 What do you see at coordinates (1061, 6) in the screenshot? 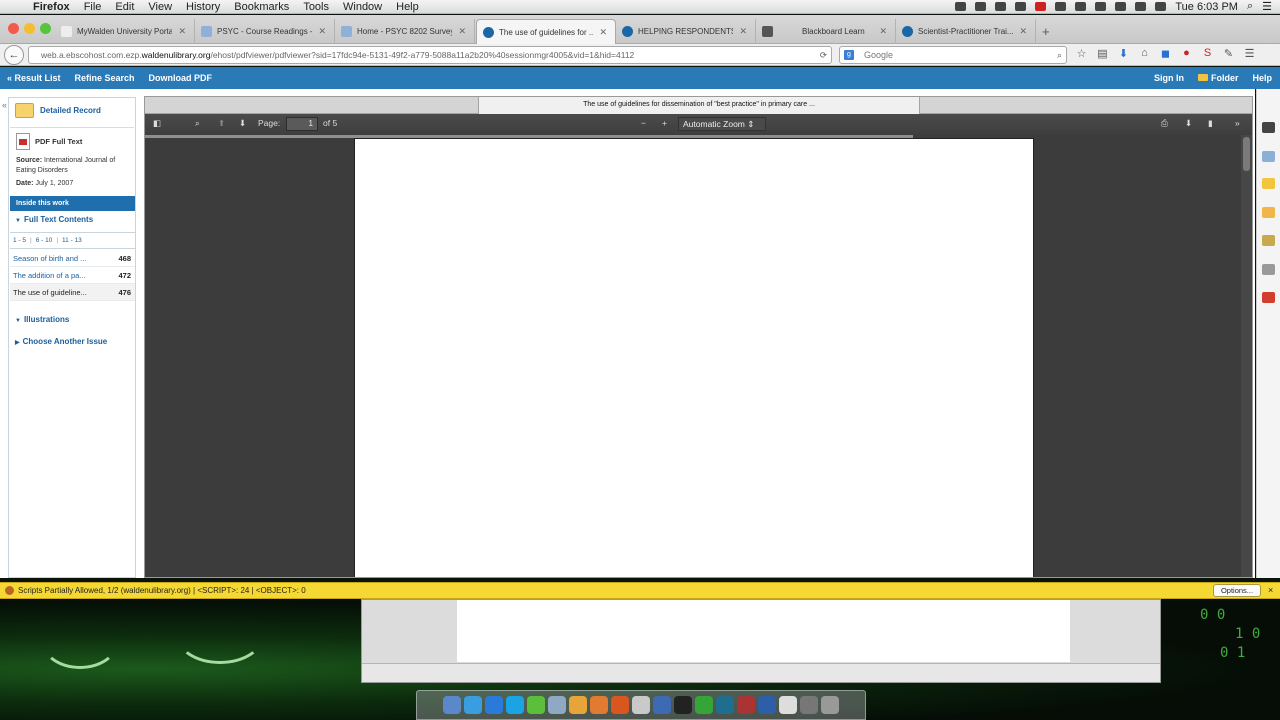
I see `battery-icon` at bounding box center [1061, 6].